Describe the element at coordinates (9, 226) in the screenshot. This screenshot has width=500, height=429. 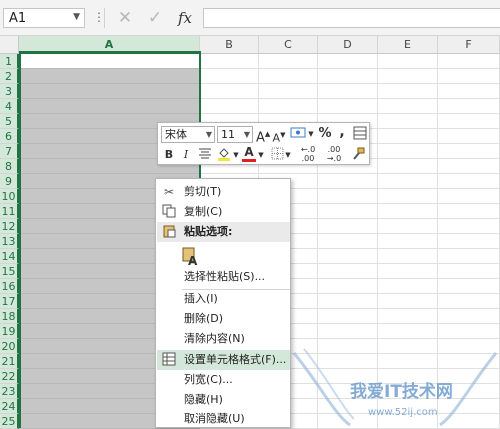
I see `row-header: 12` at that location.